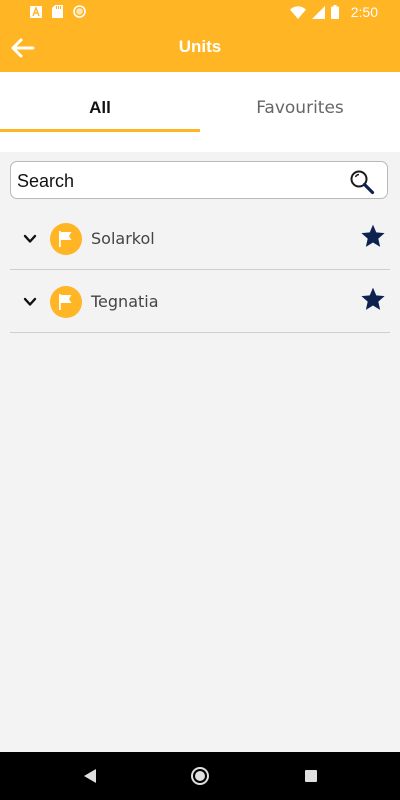  What do you see at coordinates (123, 238) in the screenshot?
I see `unit-name: Solarkol` at bounding box center [123, 238].